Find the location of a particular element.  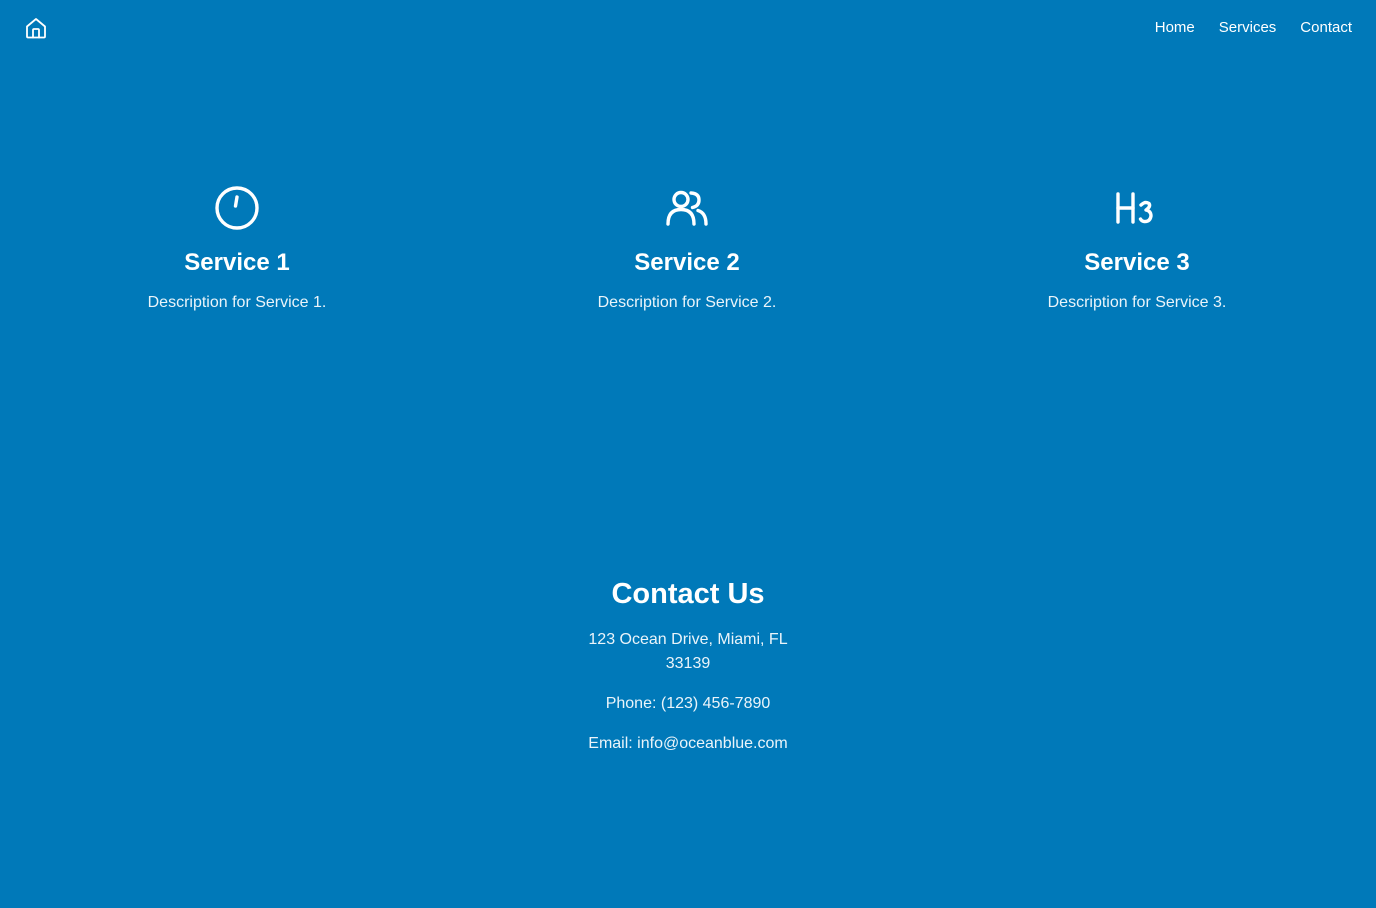

home-icon is located at coordinates (36, 28).